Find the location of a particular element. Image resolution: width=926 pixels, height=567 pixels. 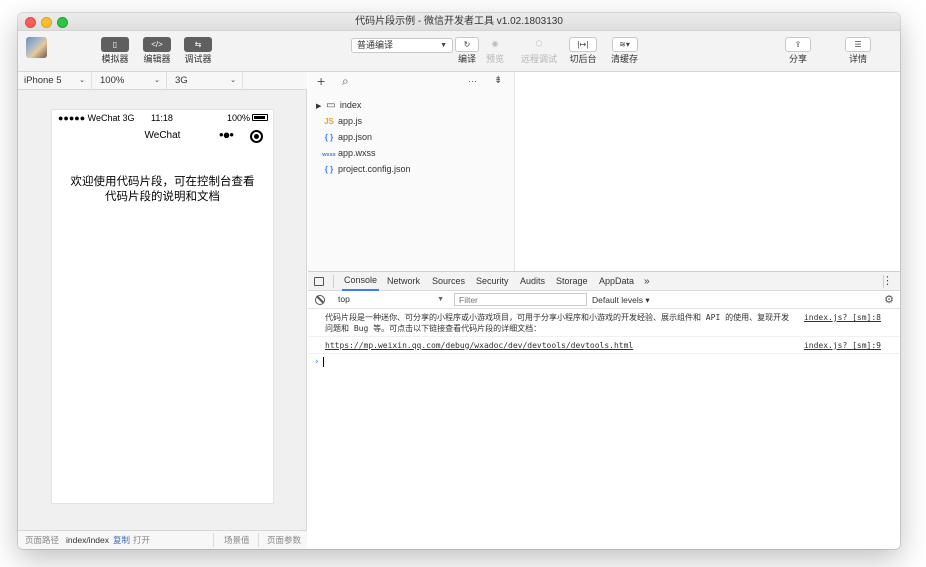

simulator-toggle-button: ▯ 模拟器 is located at coordinates (115, 51).